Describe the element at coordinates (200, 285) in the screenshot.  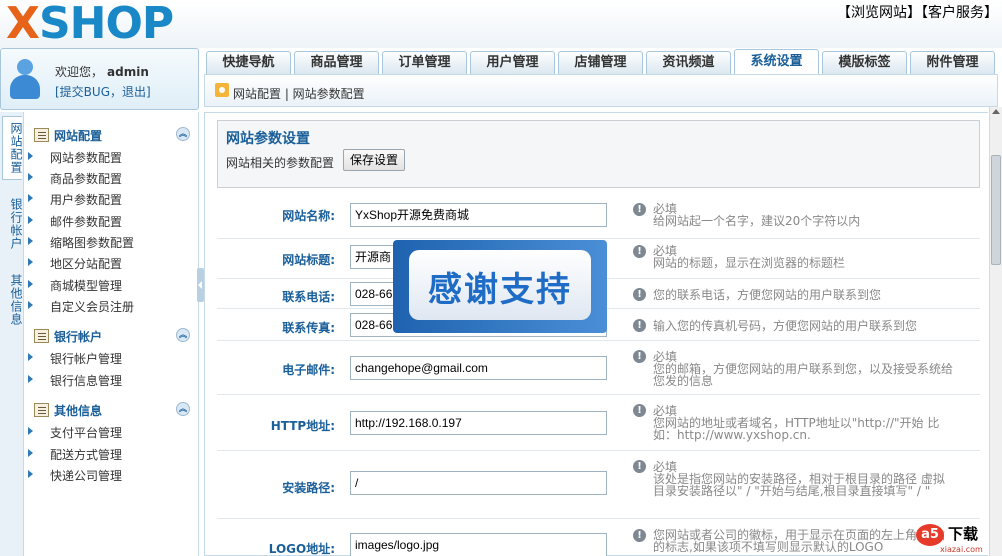
I see `panel-splitter` at that location.